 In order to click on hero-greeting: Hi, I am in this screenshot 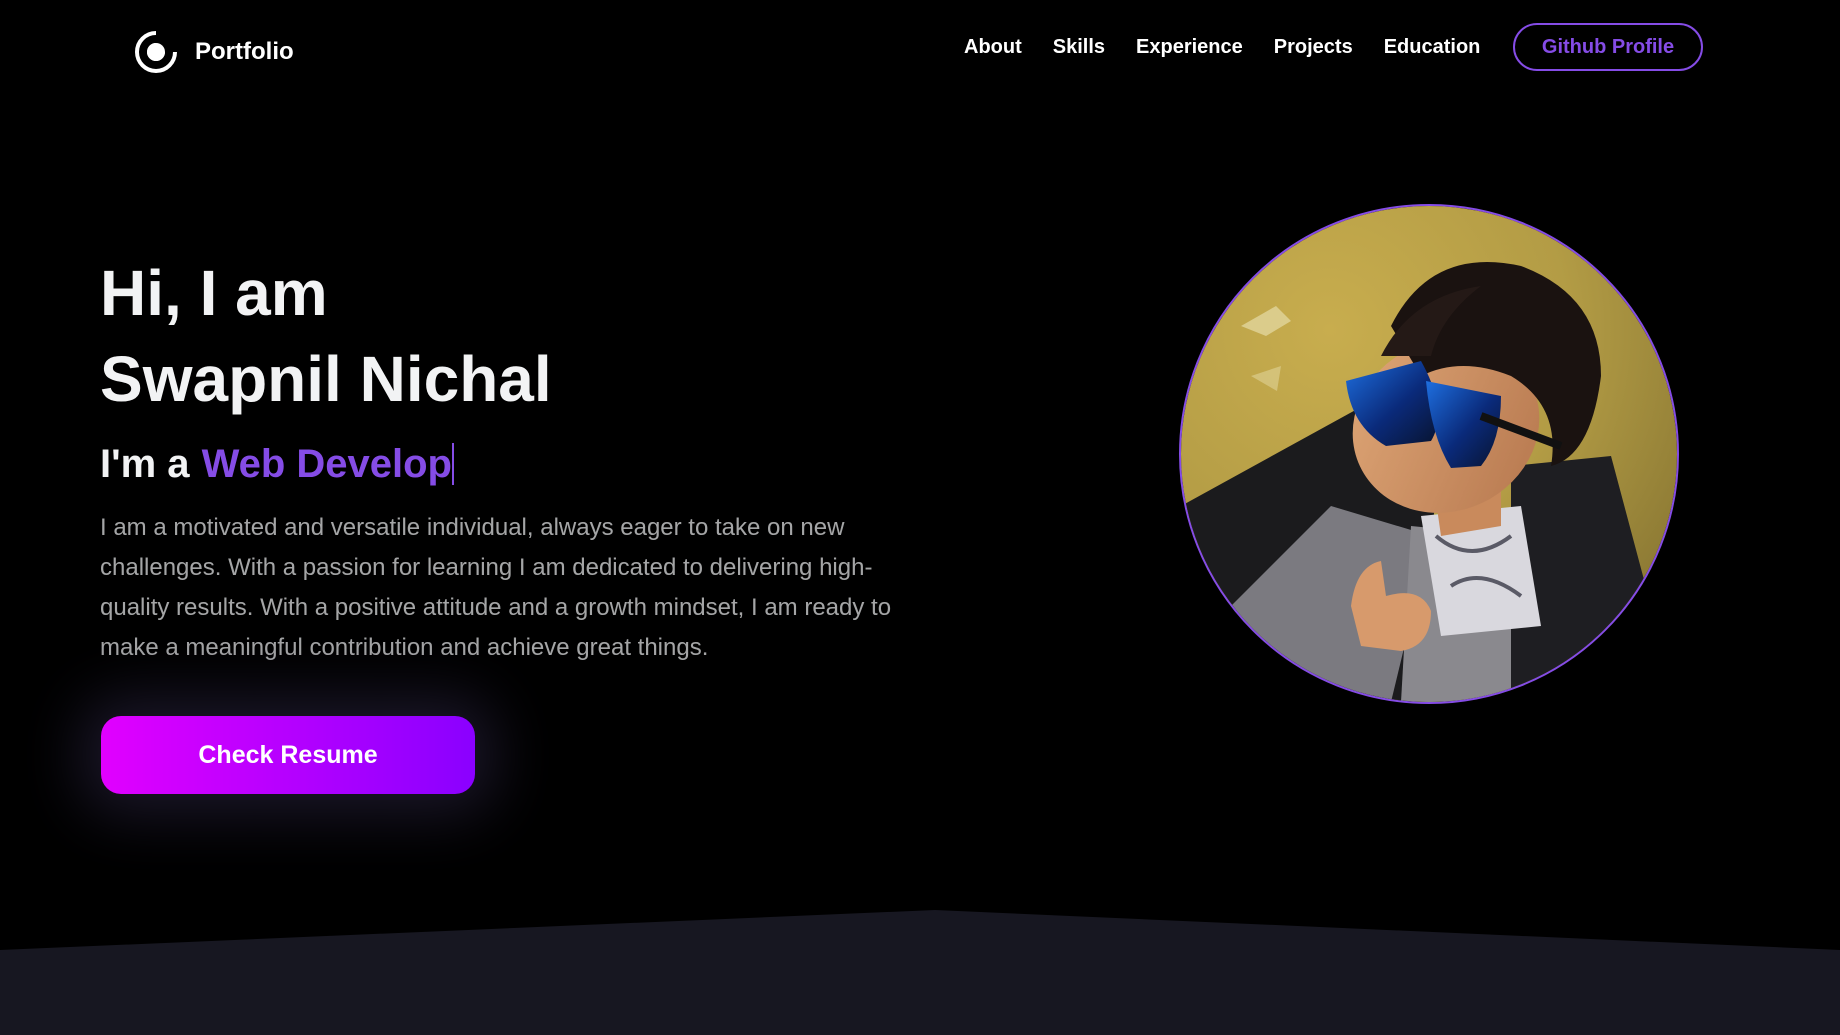, I will do `click(214, 293)`.